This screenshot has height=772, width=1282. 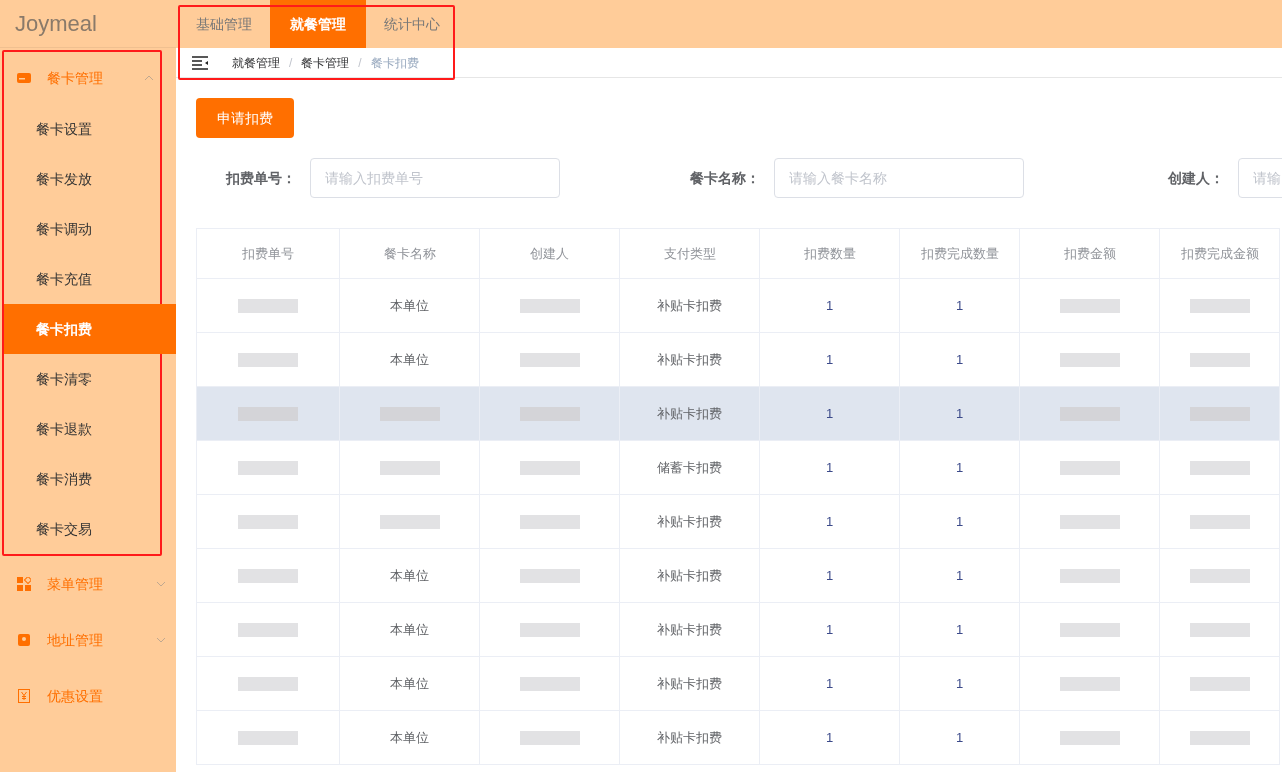 I want to click on table-cell-text: 储蓄卡扣费, so click(x=689, y=467).